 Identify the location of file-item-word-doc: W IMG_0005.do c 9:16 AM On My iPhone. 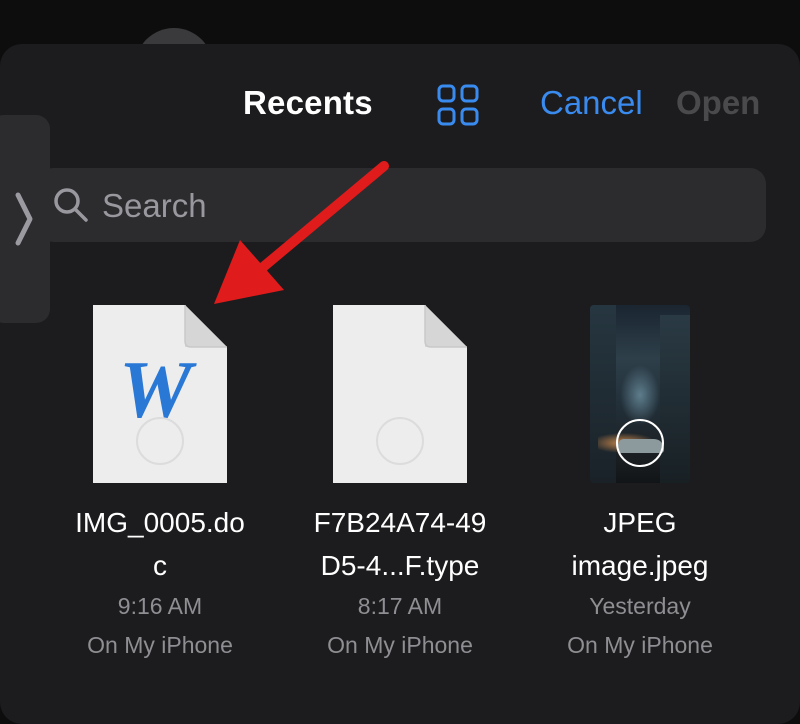
(160, 485).